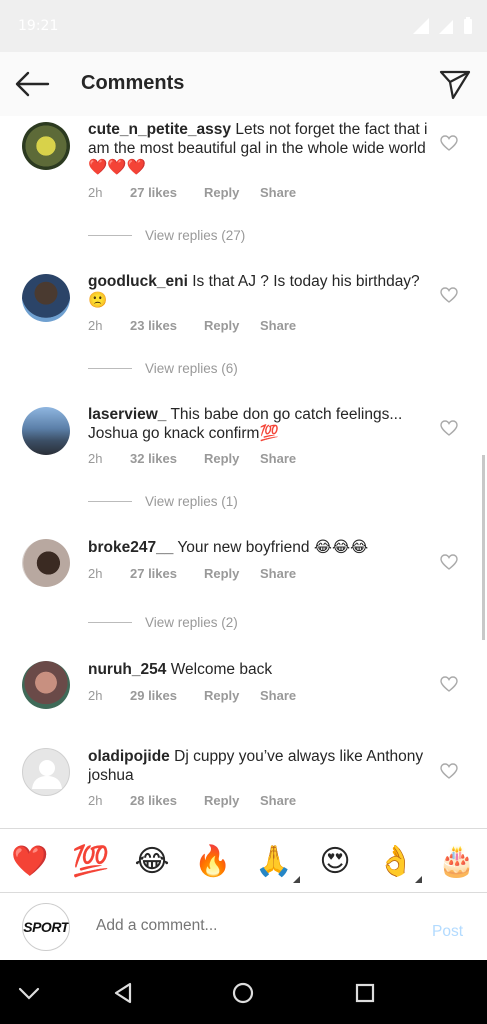  I want to click on recents-square-icon, so click(365, 993).